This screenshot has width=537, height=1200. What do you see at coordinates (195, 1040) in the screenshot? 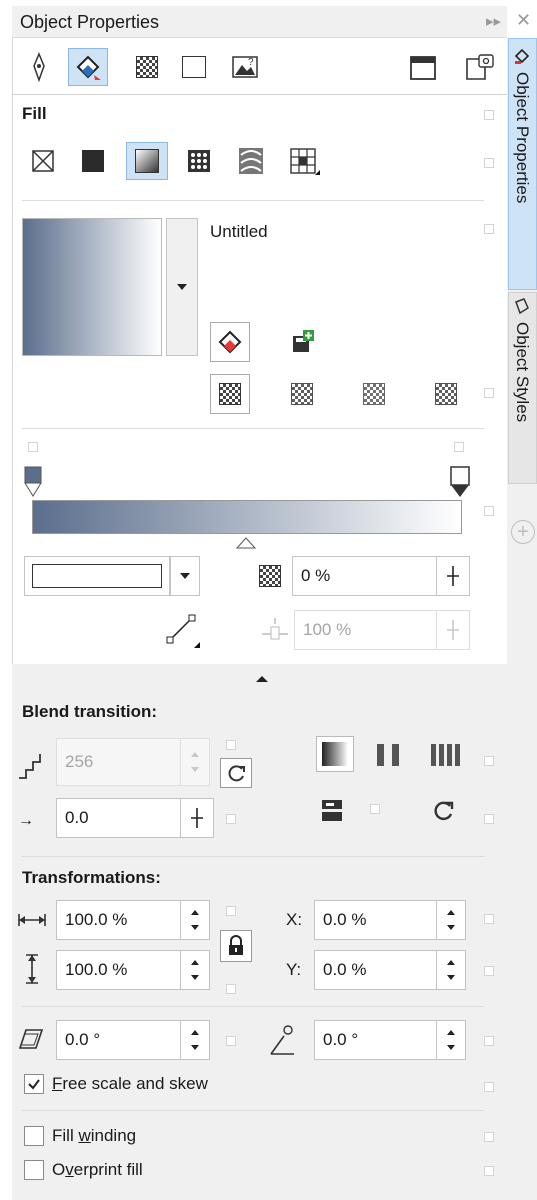
I see `skew-spinner` at bounding box center [195, 1040].